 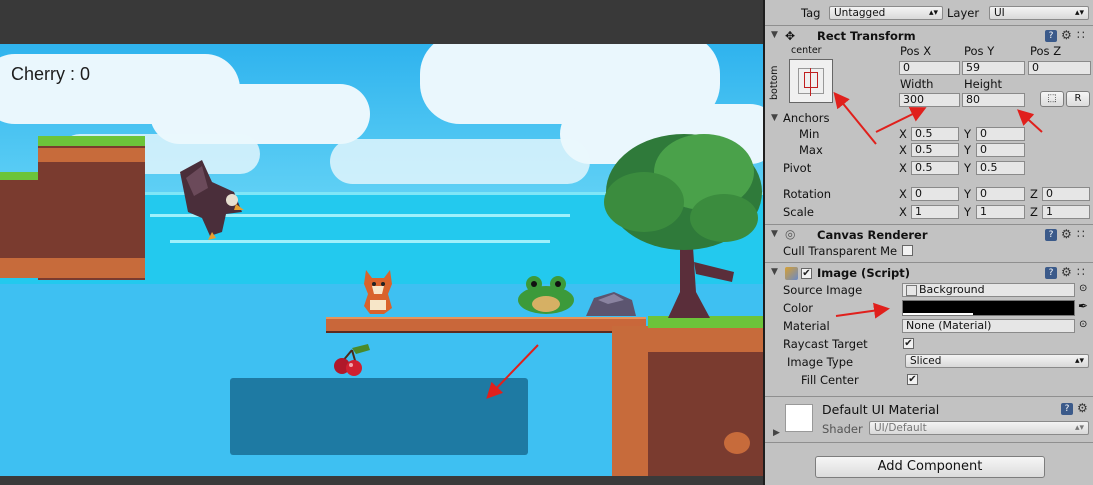 What do you see at coordinates (774, 118) in the screenshot?
I see `anchors-foldout-icon: ▼` at bounding box center [774, 118].